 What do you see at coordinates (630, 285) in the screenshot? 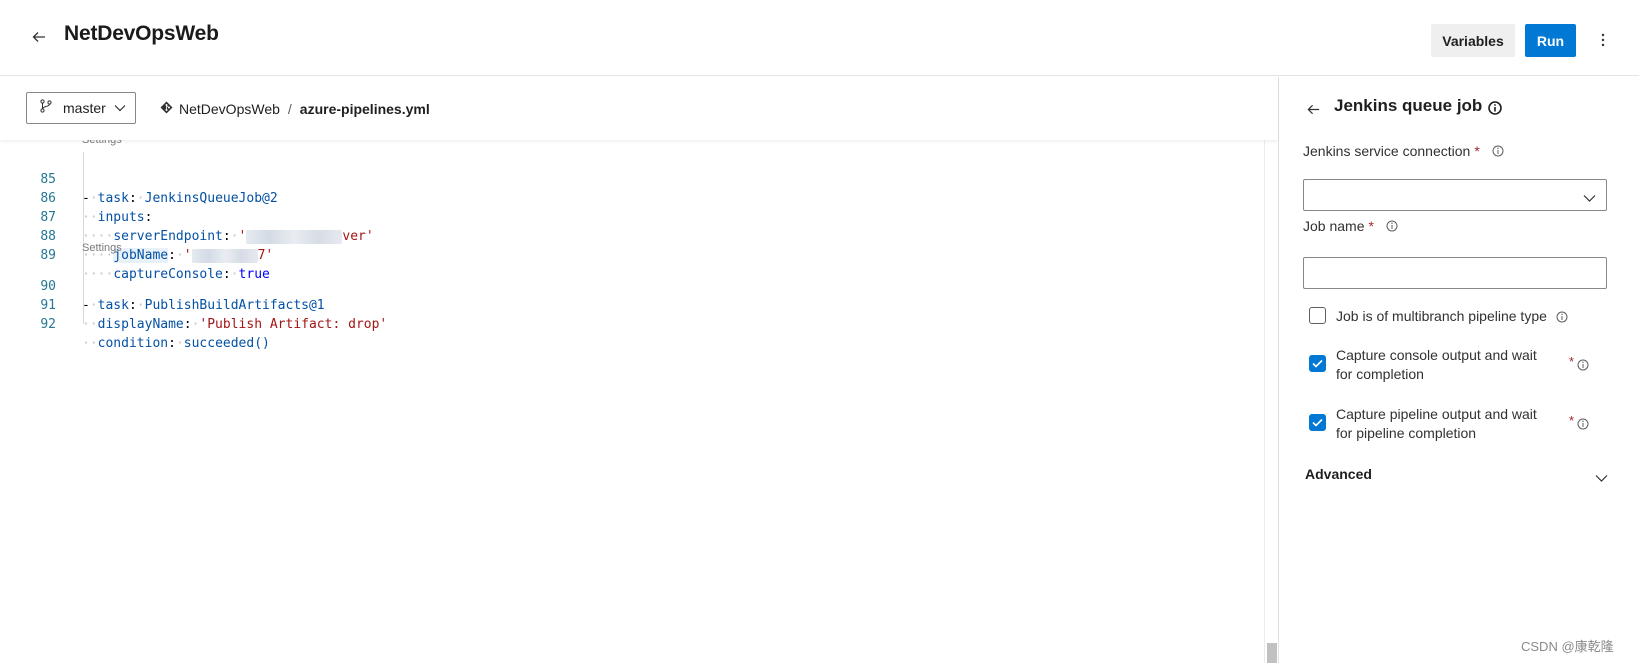
I see `code-line: 90 -·task:·PublishBuildArtifacts@1` at bounding box center [630, 285].